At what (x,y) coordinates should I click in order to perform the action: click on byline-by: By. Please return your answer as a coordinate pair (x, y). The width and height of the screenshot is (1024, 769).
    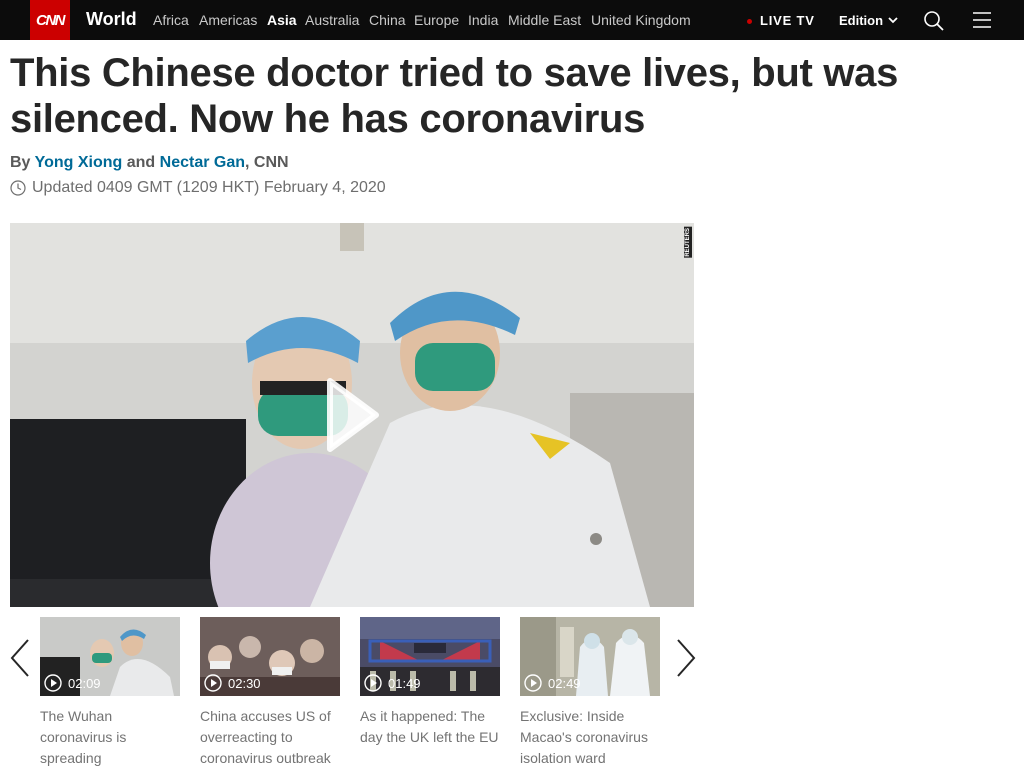
    Looking at the image, I should click on (20, 162).